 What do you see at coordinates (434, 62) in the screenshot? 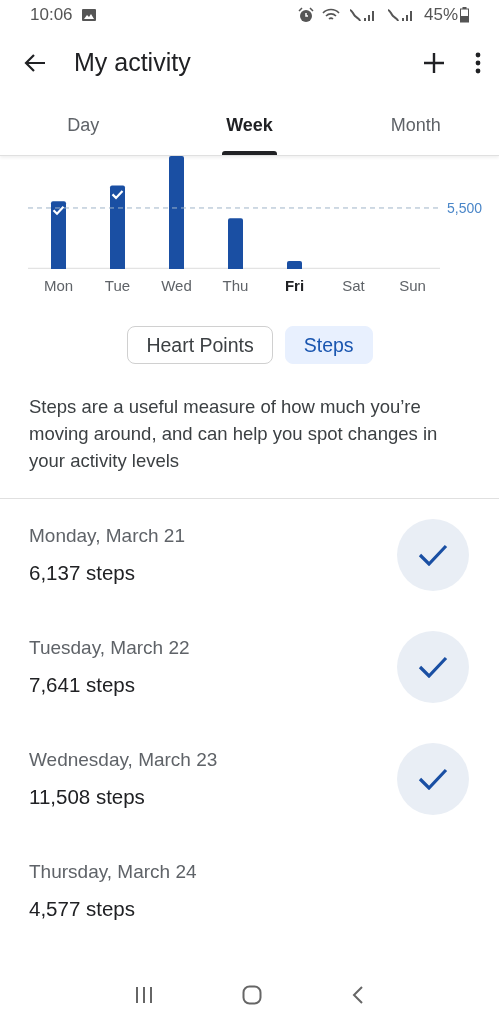
I see `plus-icon` at bounding box center [434, 62].